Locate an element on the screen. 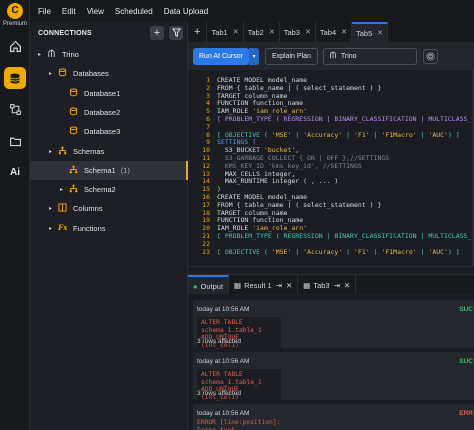  output-tabs: ● Output ▦ Result 1 ⇥ ✕ ▦ Tab3 ⇥ ✕ is located at coordinates (331, 284).